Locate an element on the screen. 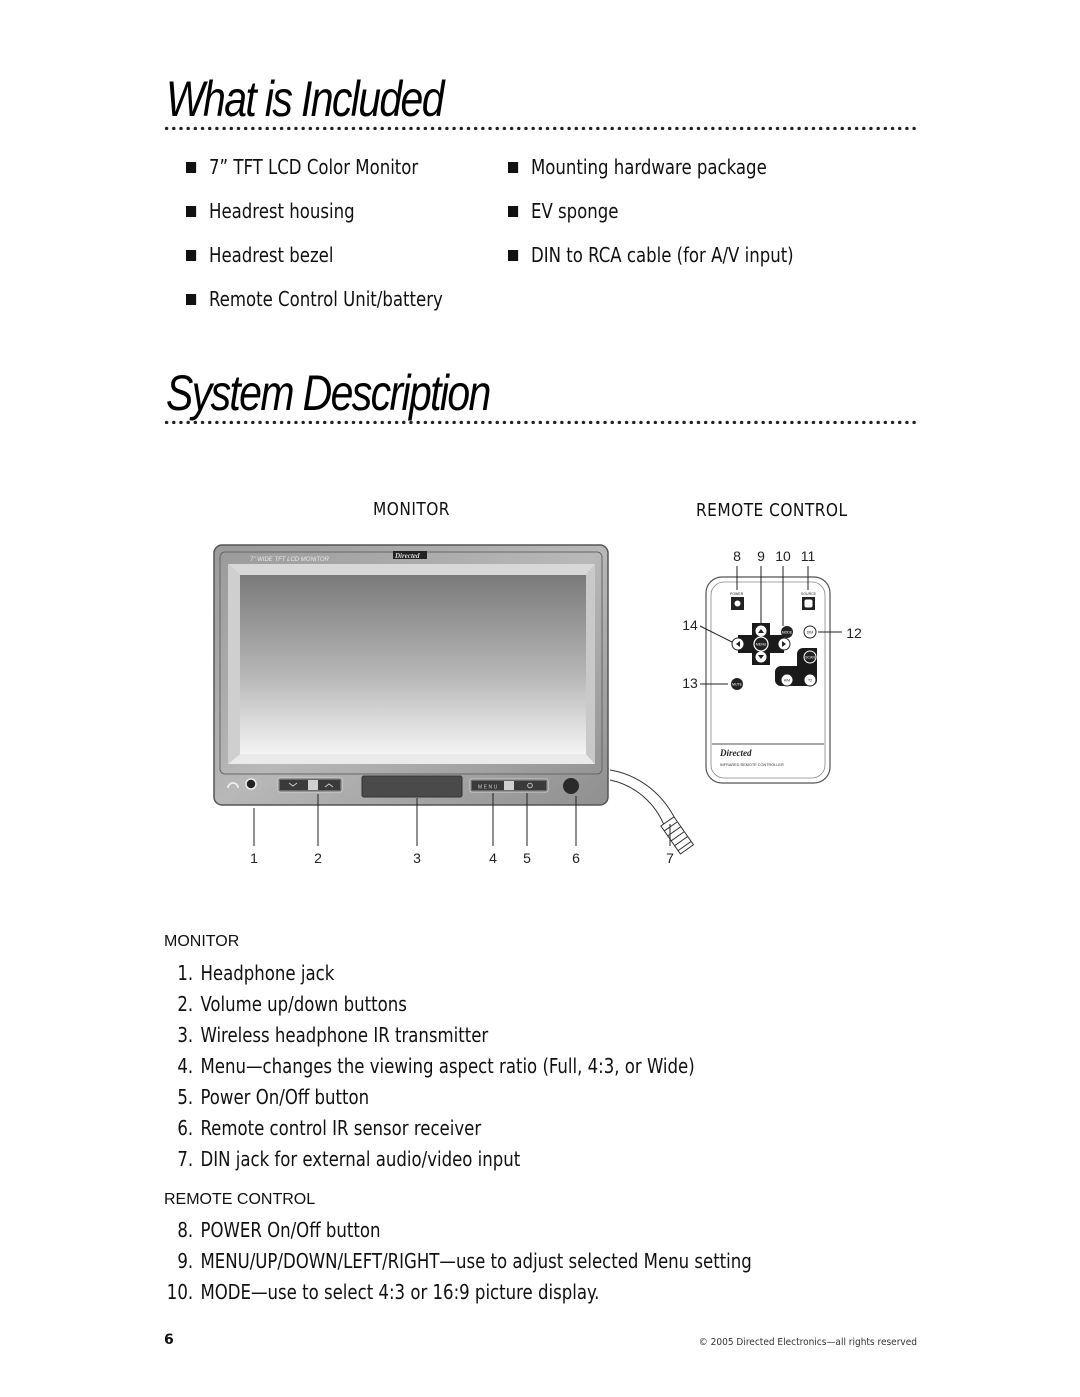  list-item: 6. Remote control IR sensor receiver is located at coordinates (329, 1128).